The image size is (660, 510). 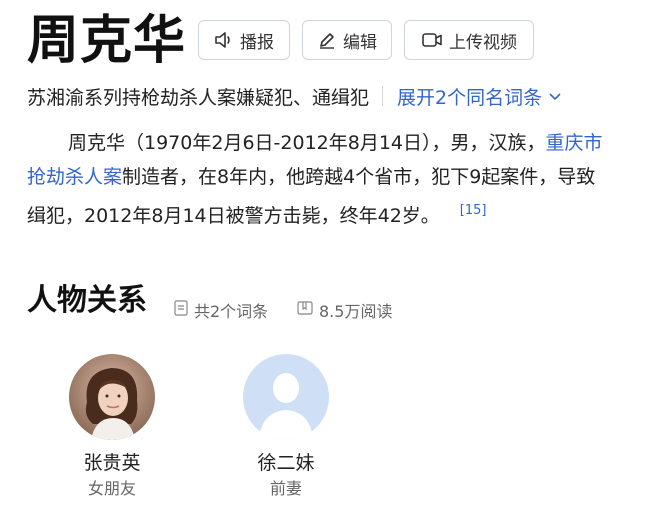 I want to click on reference-link: [15], so click(x=473, y=210).